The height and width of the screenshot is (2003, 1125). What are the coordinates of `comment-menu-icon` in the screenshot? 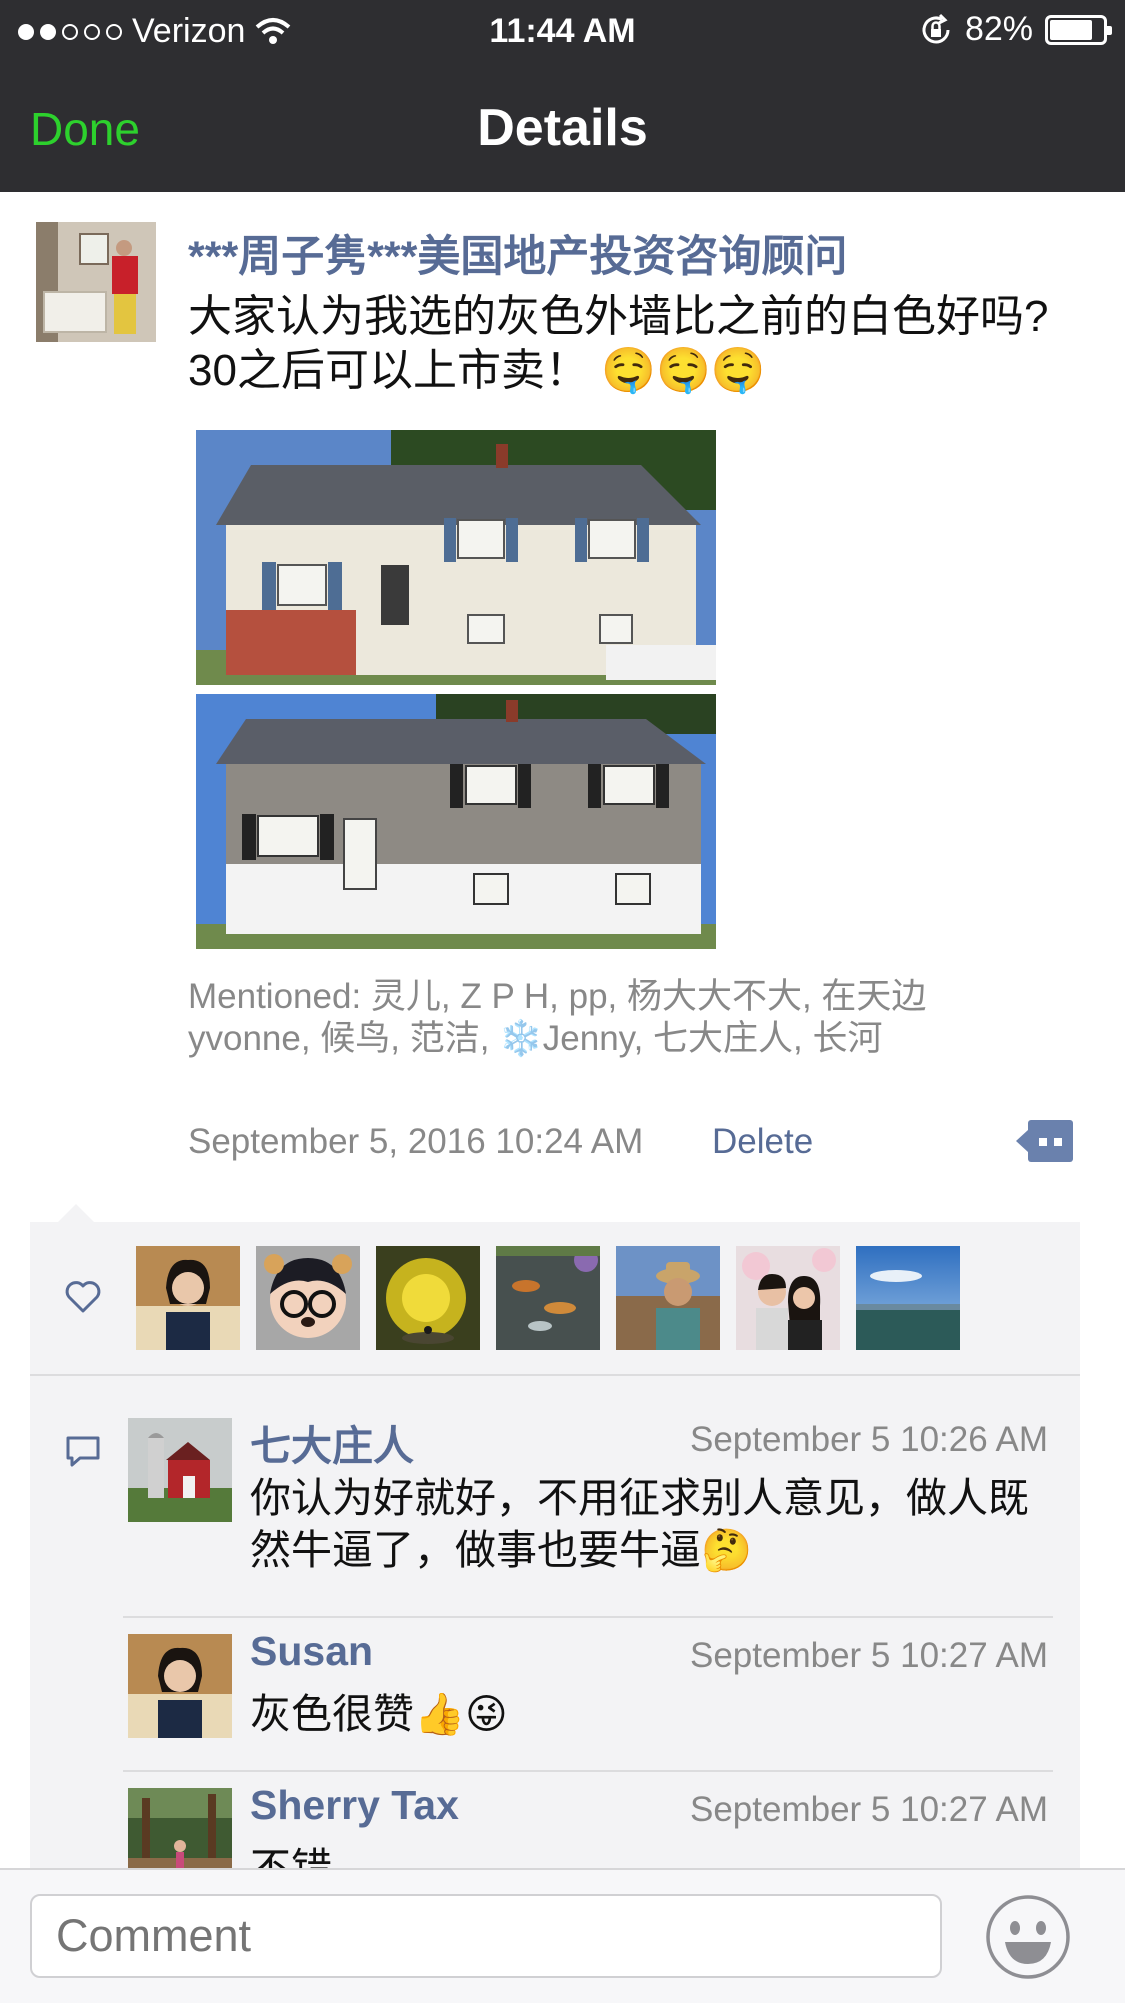 It's located at (1044, 1141).